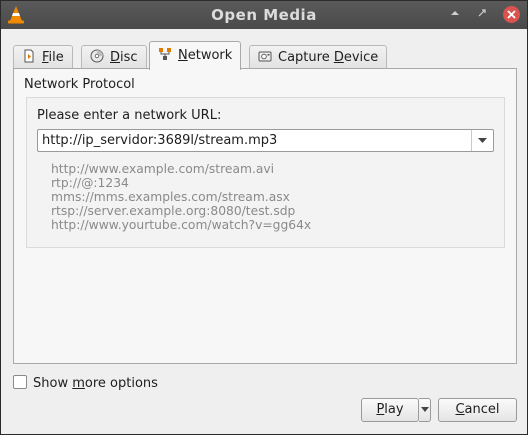 The height and width of the screenshot is (435, 528). I want to click on tab-network: Network, so click(195, 55).